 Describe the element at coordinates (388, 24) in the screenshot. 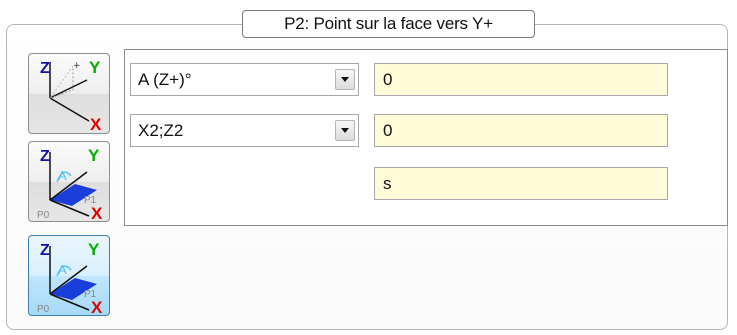

I see `group-box-title: P2: Point sur la face vers Y+` at that location.